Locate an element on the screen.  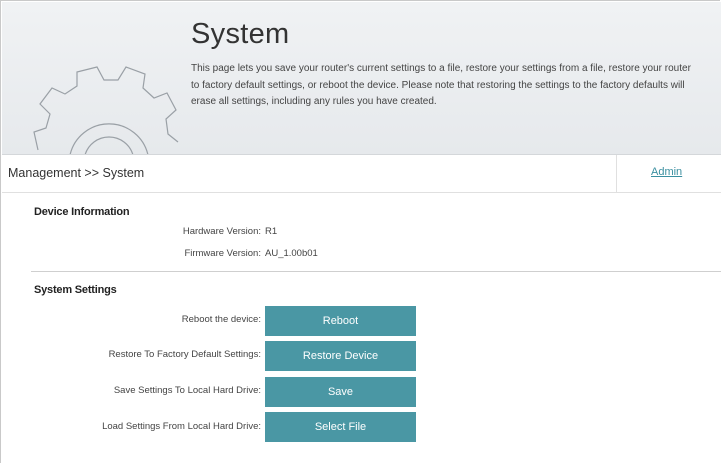
hardware-version-value: R1 is located at coordinates (271, 231).